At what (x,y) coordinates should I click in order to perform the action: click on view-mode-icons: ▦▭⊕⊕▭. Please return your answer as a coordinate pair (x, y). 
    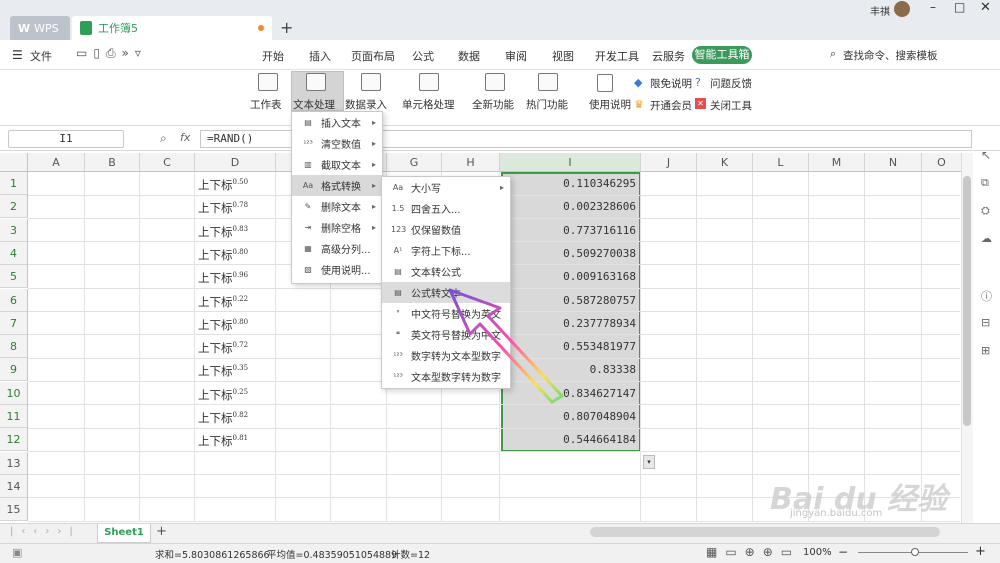
    Looking at the image, I should click on (753, 552).